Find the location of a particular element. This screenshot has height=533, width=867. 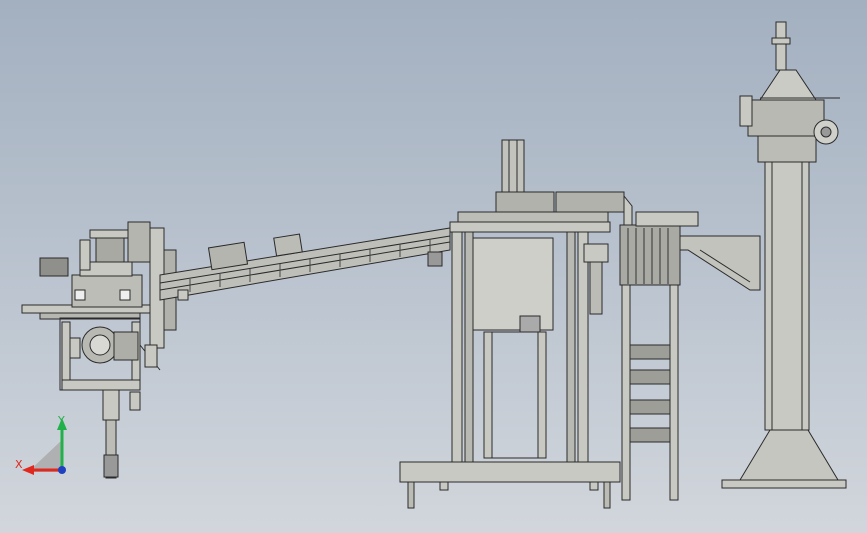

z-axis-dot is located at coordinates (62, 470).